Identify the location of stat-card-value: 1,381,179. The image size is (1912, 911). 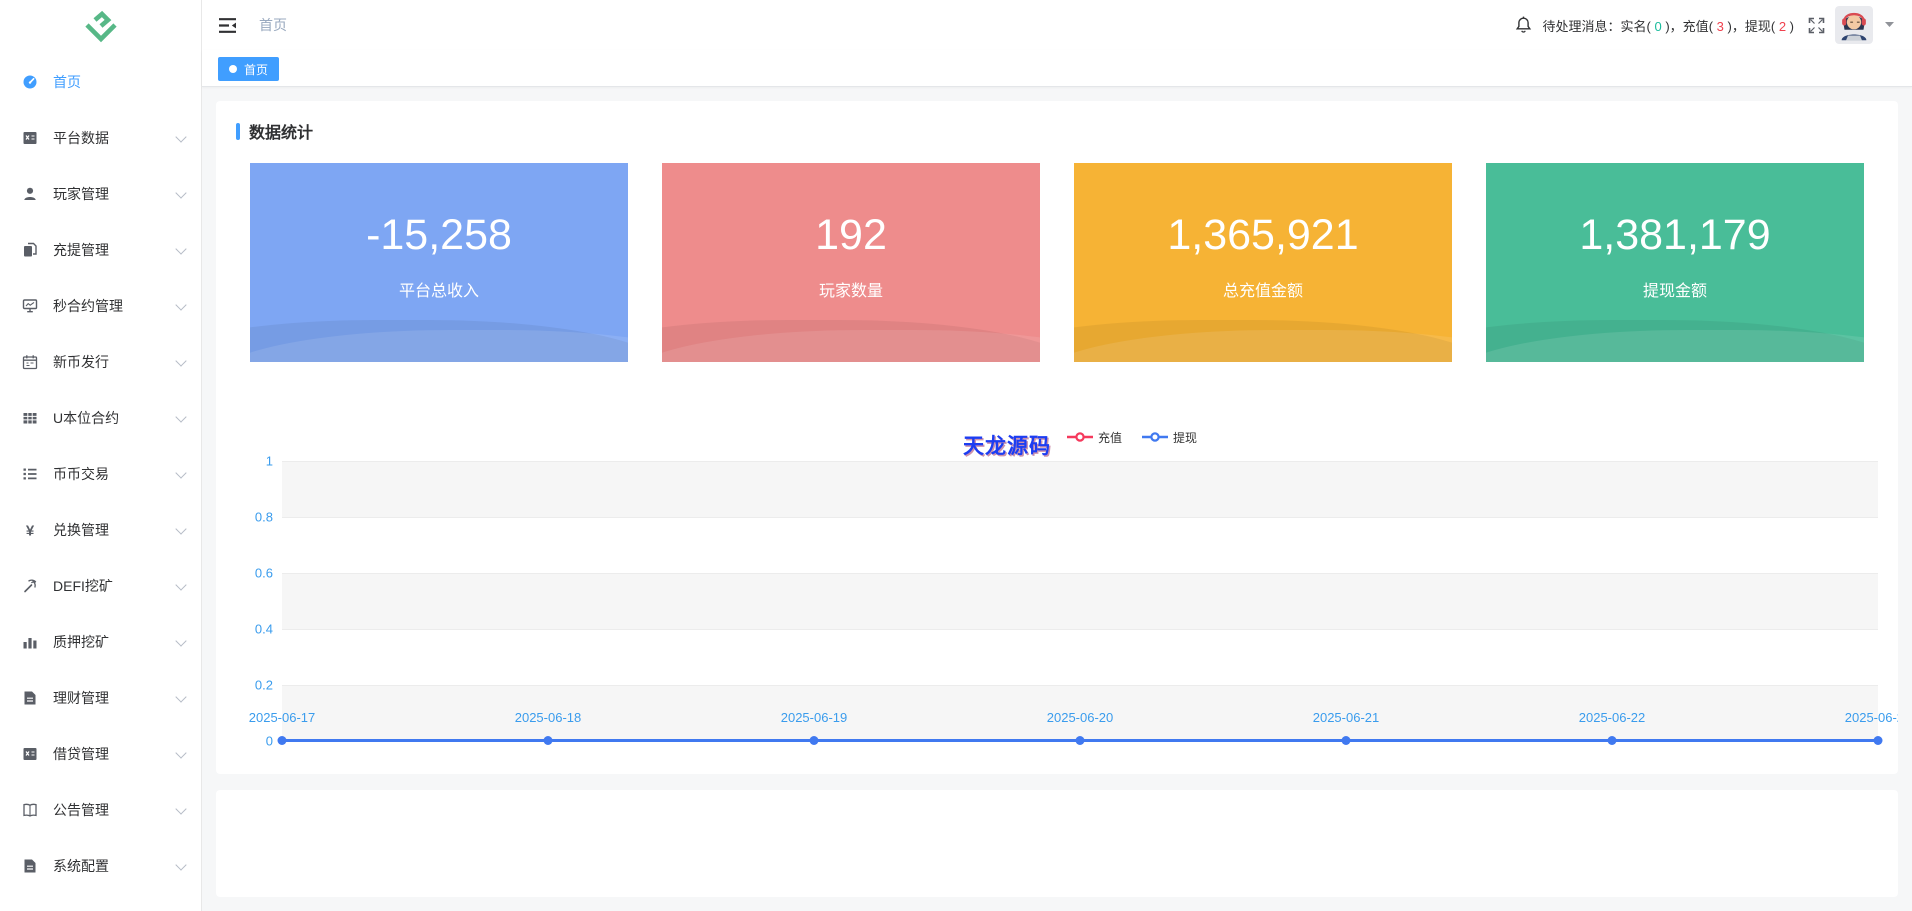
(1675, 235).